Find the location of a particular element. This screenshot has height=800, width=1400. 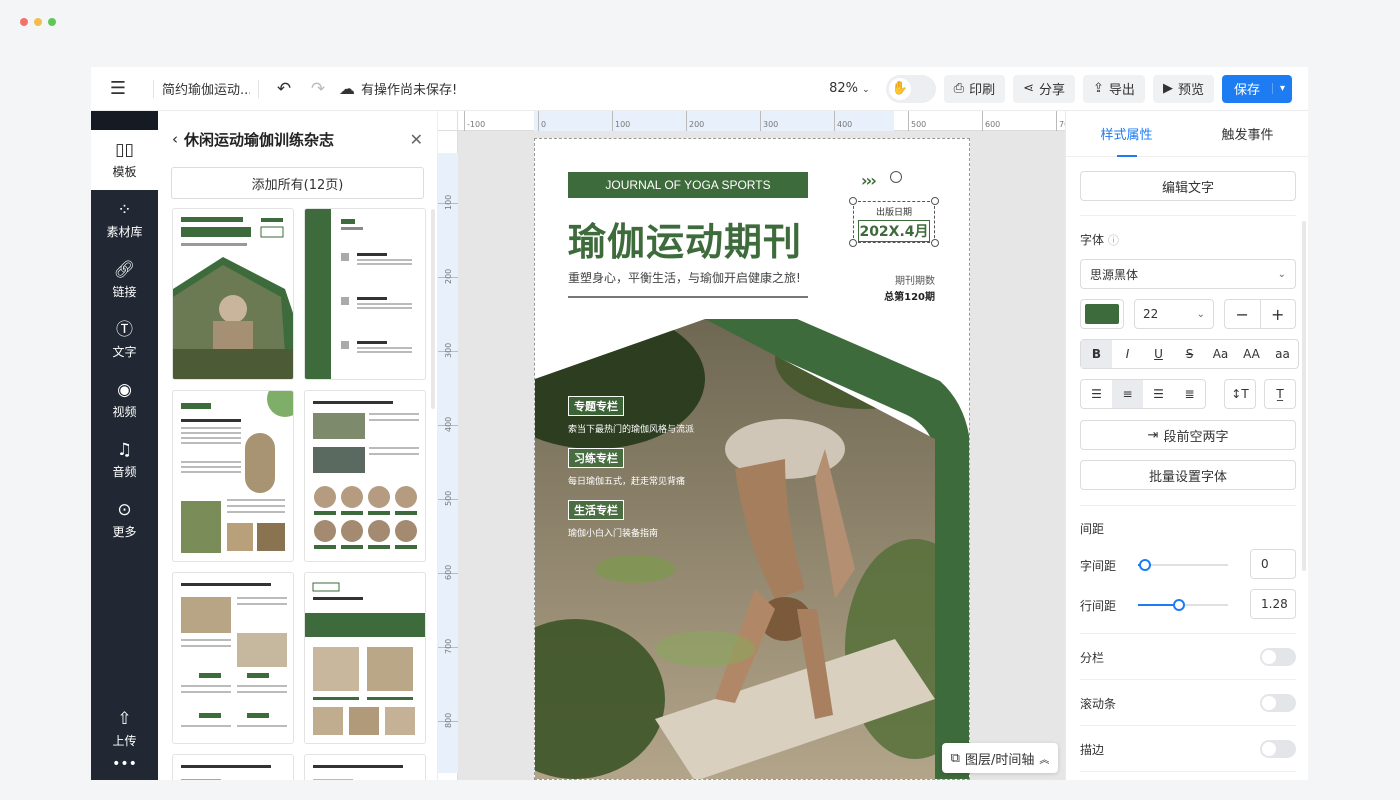

rail-item-assets: ⁘ 素材库 is located at coordinates (124, 220).